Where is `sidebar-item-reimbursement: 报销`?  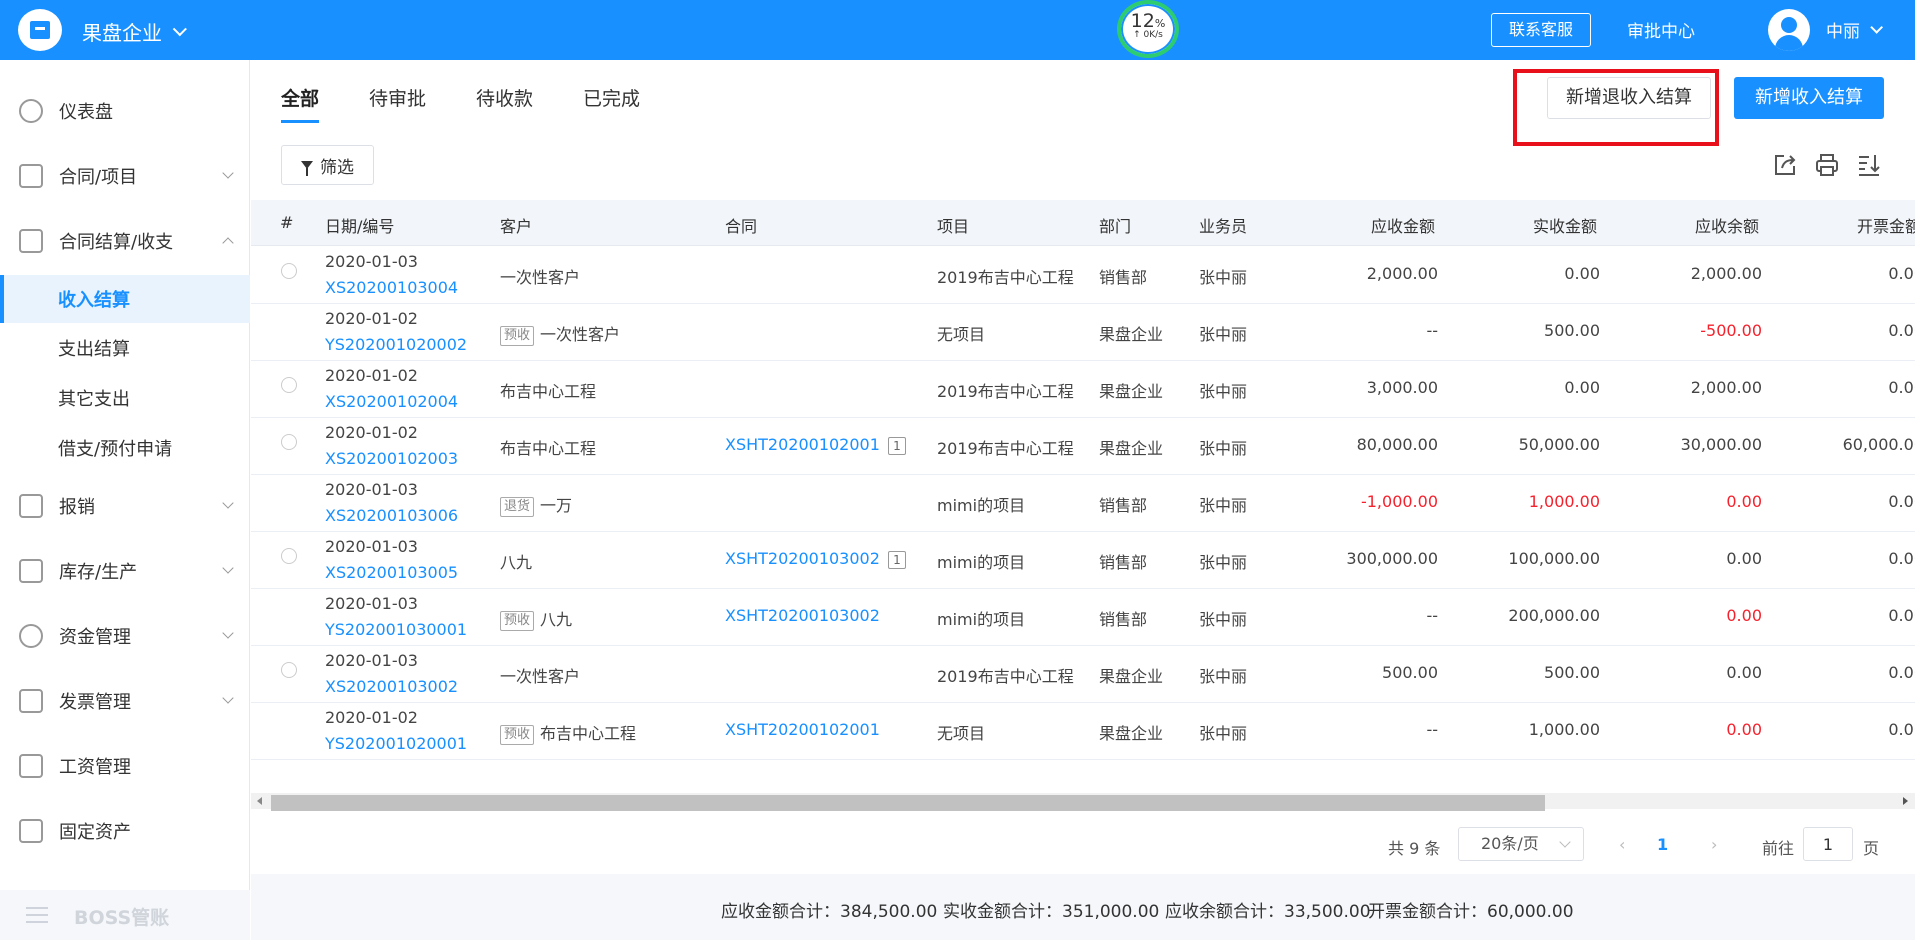 sidebar-item-reimbursement: 报销 is located at coordinates (125, 506).